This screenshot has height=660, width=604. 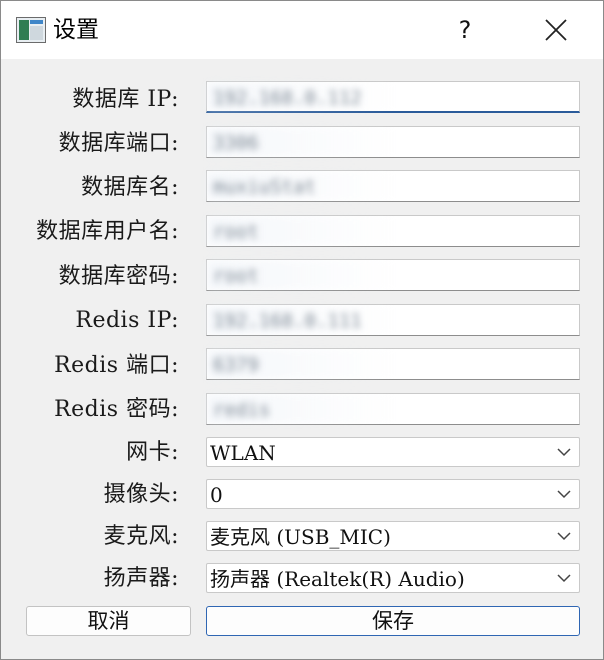 I want to click on microphone-value: 麦克风 (USB_MIC), so click(x=300, y=537).